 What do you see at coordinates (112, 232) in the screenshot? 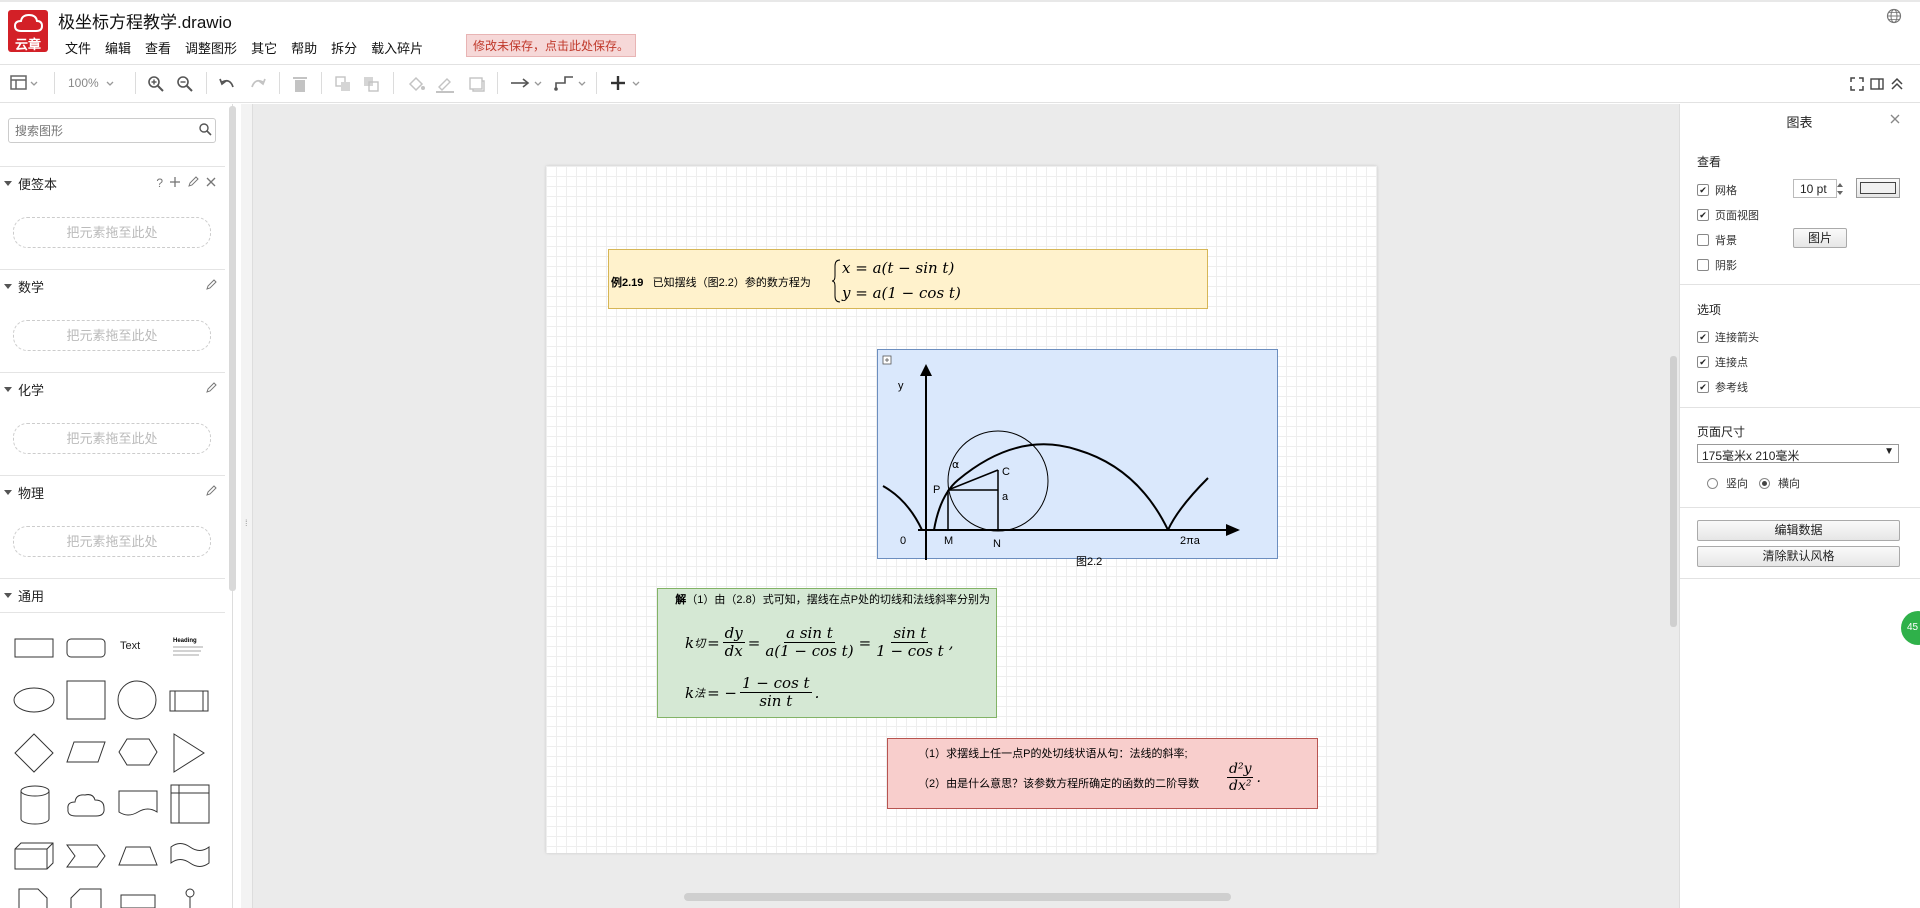
I see `drop-zone-scratchpad: 把元素拖至此处` at bounding box center [112, 232].